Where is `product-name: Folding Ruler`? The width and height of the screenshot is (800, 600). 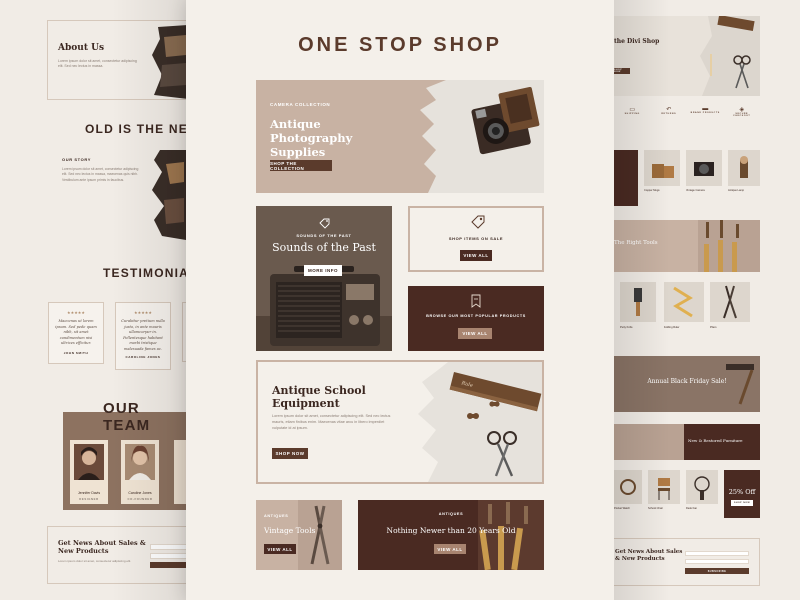
product-name: Folding Ruler is located at coordinates (672, 327).